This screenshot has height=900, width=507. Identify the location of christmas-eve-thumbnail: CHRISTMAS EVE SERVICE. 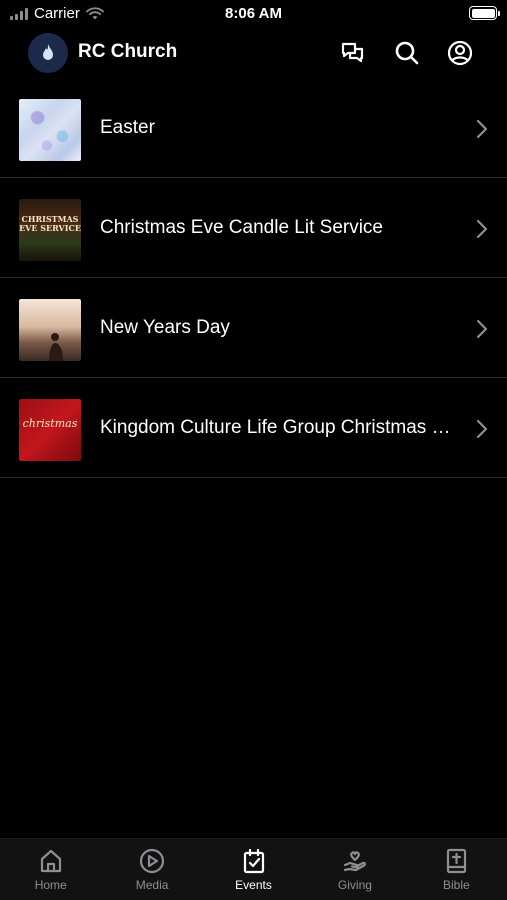
(50, 230).